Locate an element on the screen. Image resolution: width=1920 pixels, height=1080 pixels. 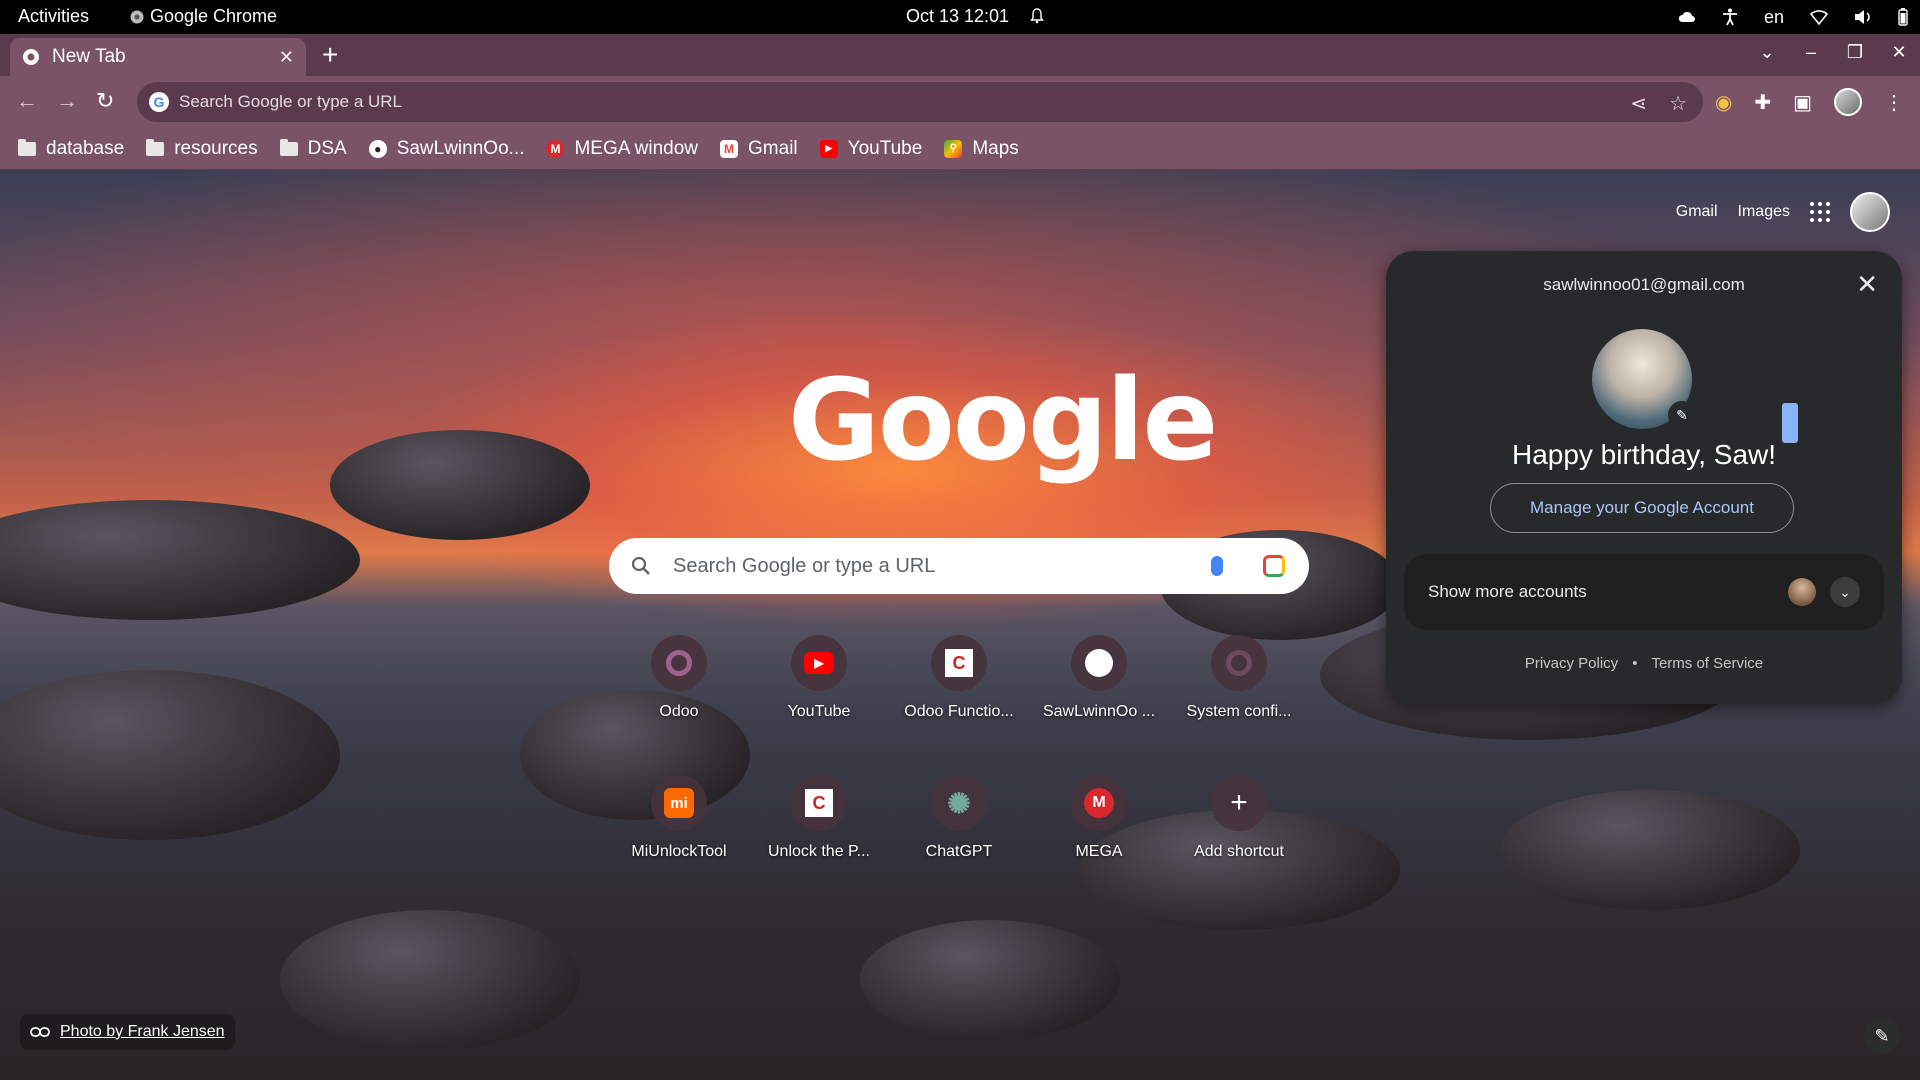
odoo-functions-icon: C is located at coordinates (959, 663).